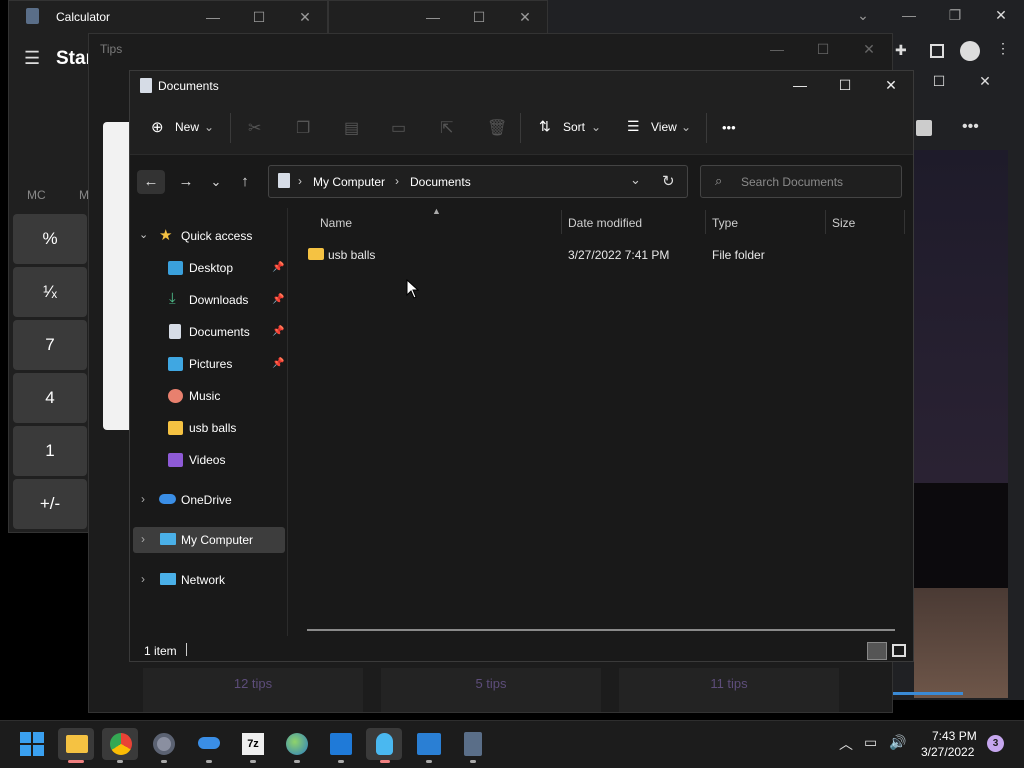  Describe the element at coordinates (212, 428) in the screenshot. I see `sidebar-item-usb-balls: usb balls` at that location.